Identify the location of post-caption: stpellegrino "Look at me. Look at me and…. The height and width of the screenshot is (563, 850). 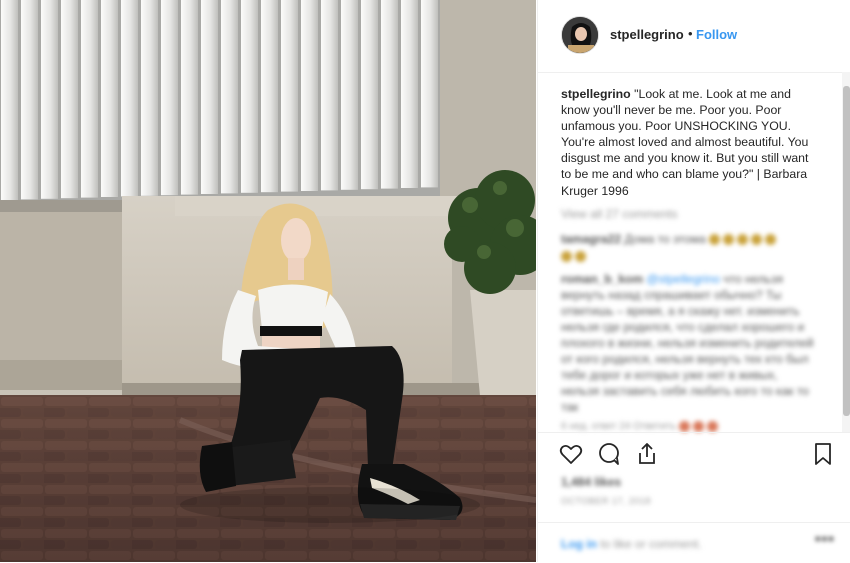
(686, 142).